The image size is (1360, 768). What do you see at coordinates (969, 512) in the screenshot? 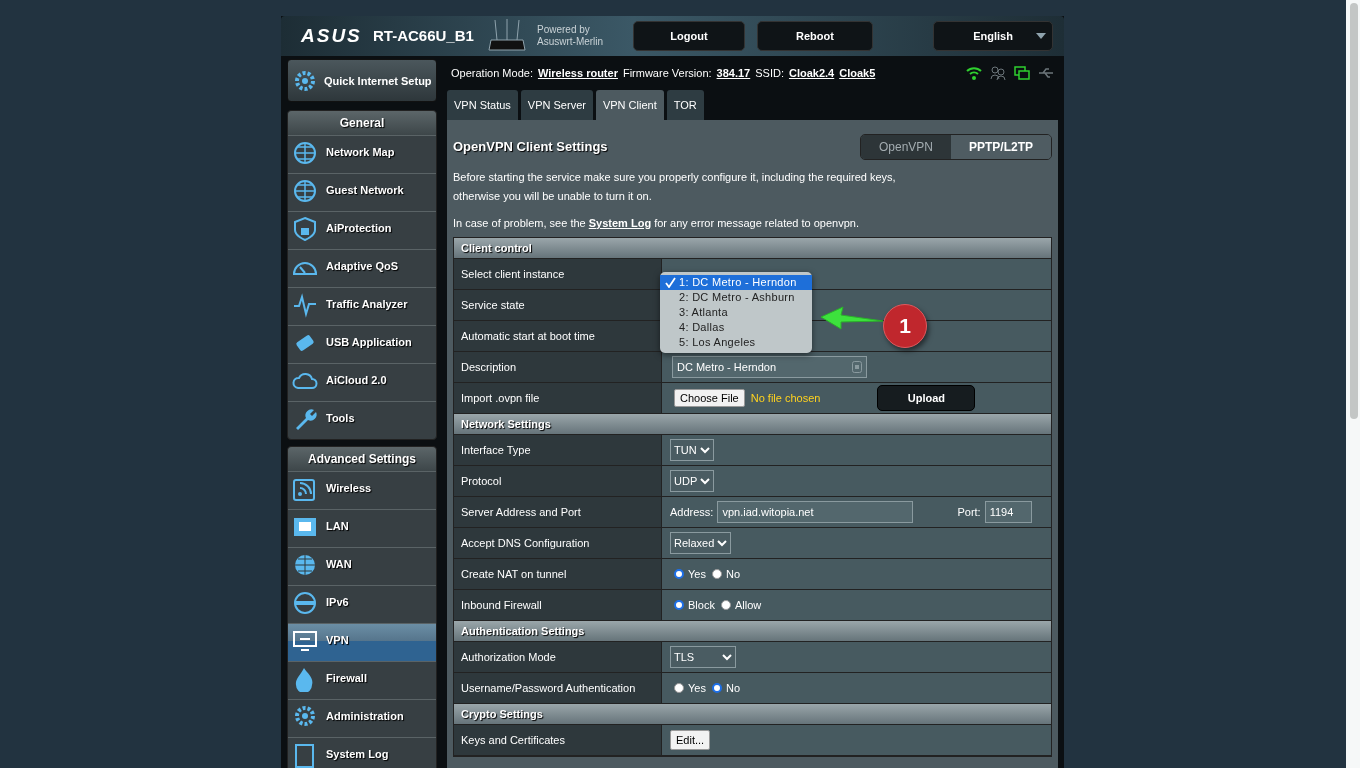
I see `port-label: Port:` at bounding box center [969, 512].